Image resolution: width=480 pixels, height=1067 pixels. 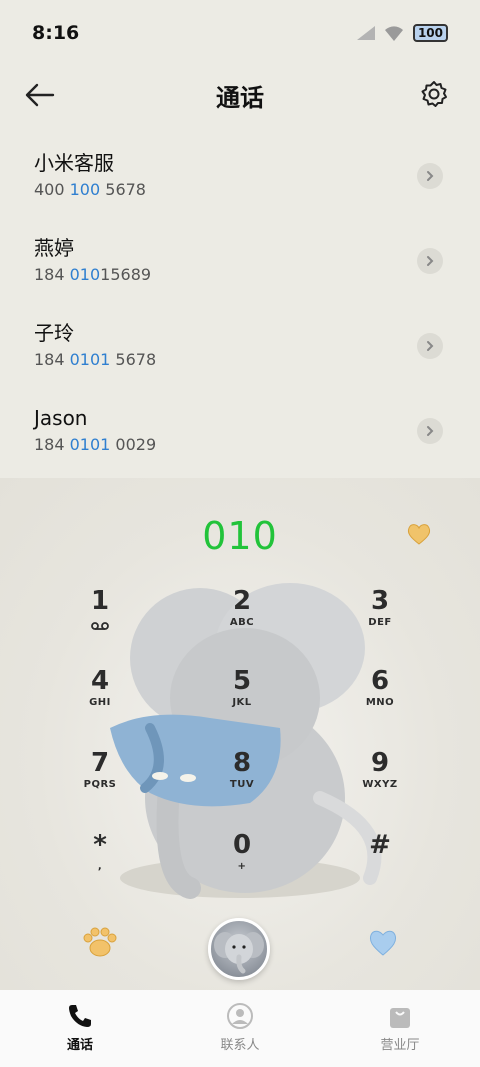 What do you see at coordinates (434, 94) in the screenshot?
I see `settings-gear-icon` at bounding box center [434, 94].